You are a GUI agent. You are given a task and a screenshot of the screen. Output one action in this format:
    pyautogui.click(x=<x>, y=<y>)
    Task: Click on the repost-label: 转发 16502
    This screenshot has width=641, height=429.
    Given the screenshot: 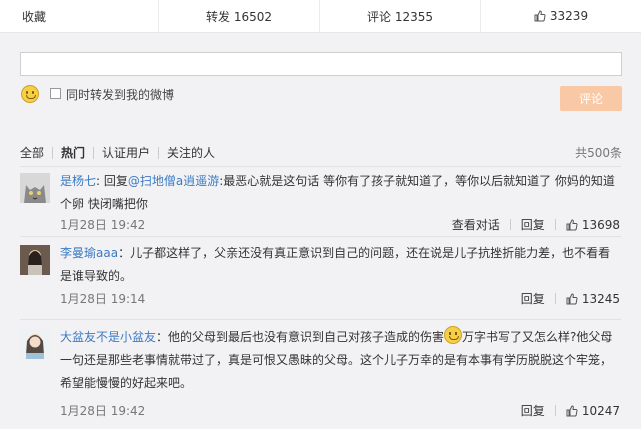 What is the action you would take?
    pyautogui.click(x=239, y=16)
    